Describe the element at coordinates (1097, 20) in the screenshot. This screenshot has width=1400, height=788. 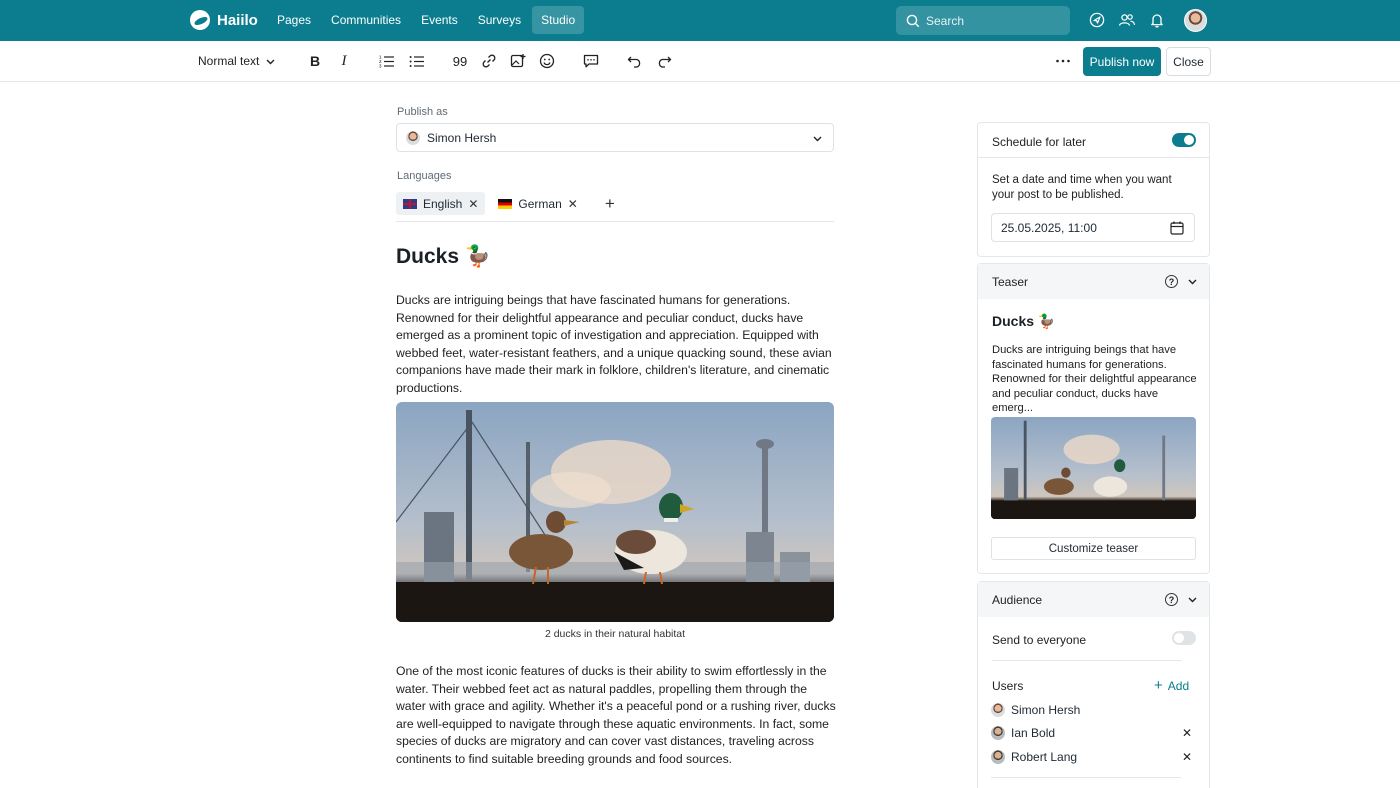
I see `send-icon` at that location.